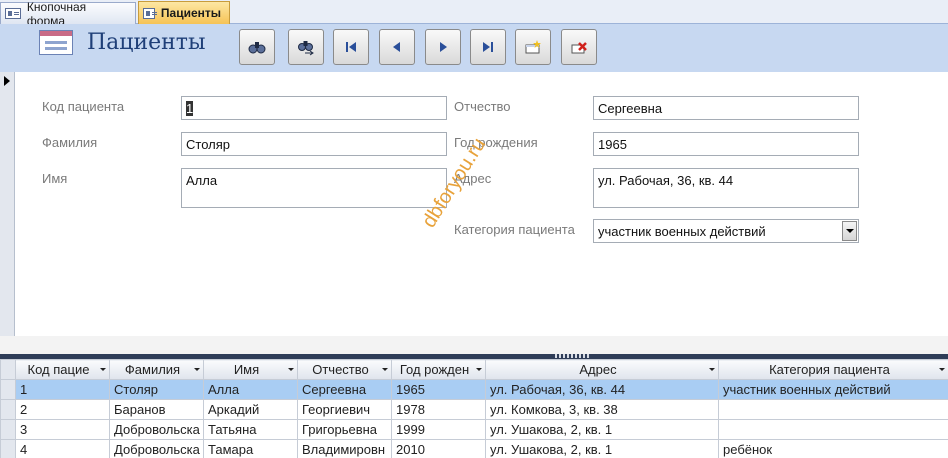 This screenshot has height=458, width=948. Describe the element at coordinates (250, 389) in the screenshot. I see `table-cell: Алла` at that location.